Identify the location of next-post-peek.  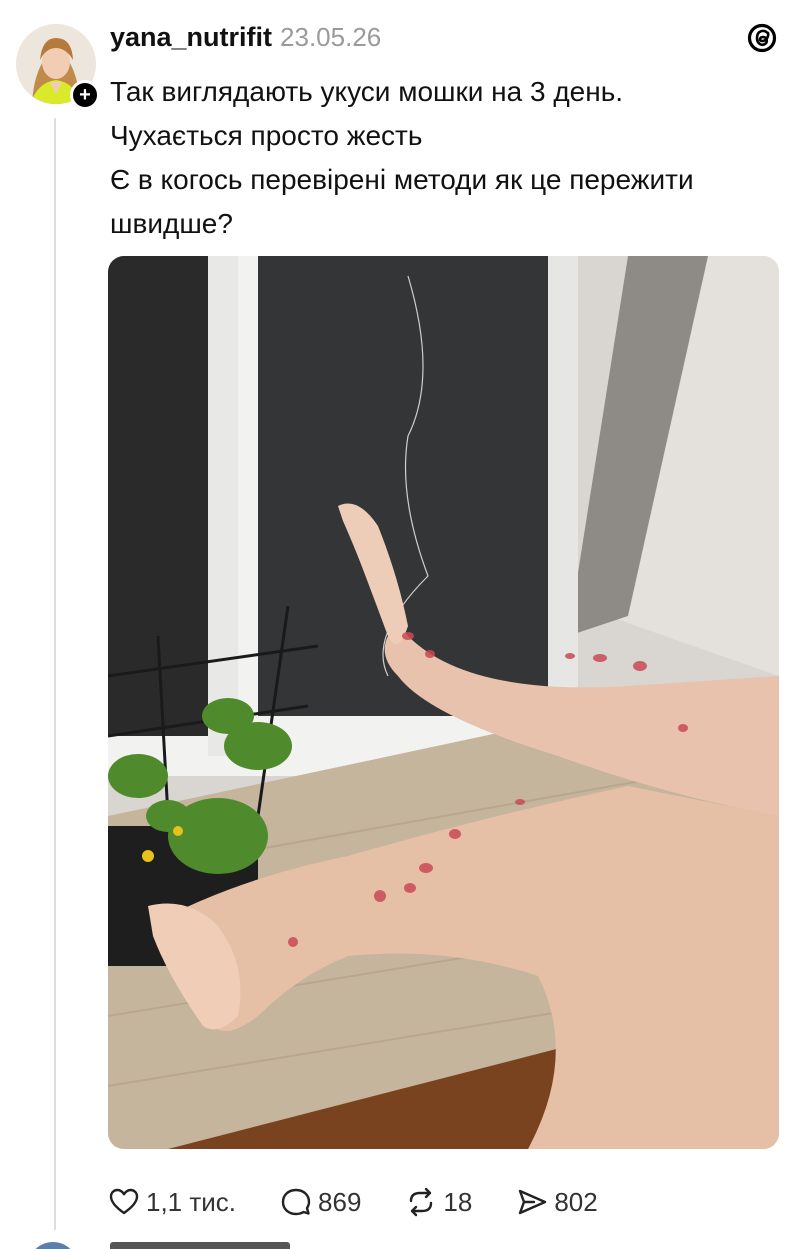
(400, 1243).